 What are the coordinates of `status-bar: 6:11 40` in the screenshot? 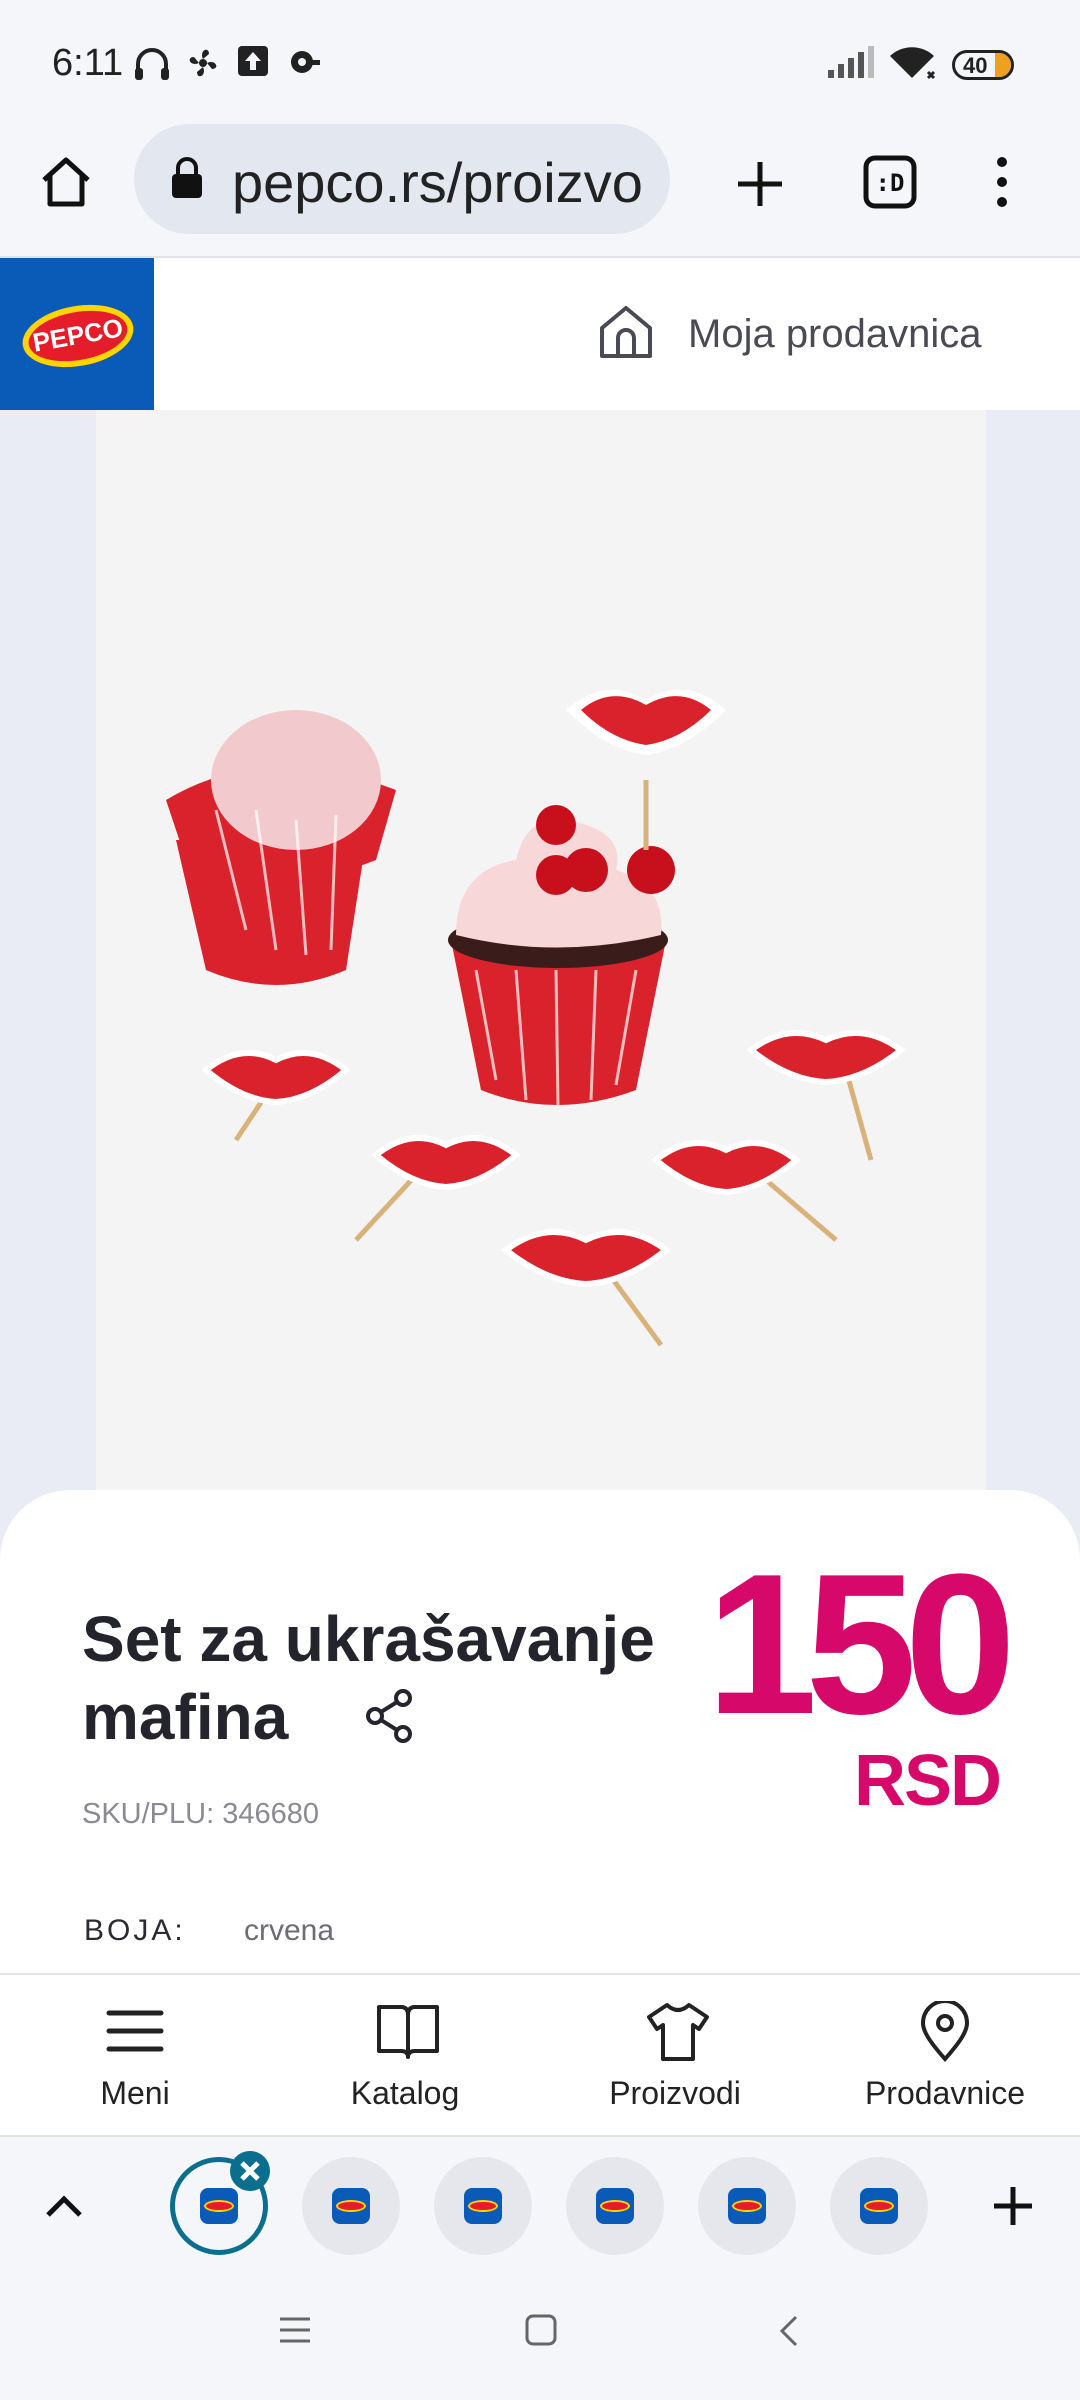 It's located at (540, 62).